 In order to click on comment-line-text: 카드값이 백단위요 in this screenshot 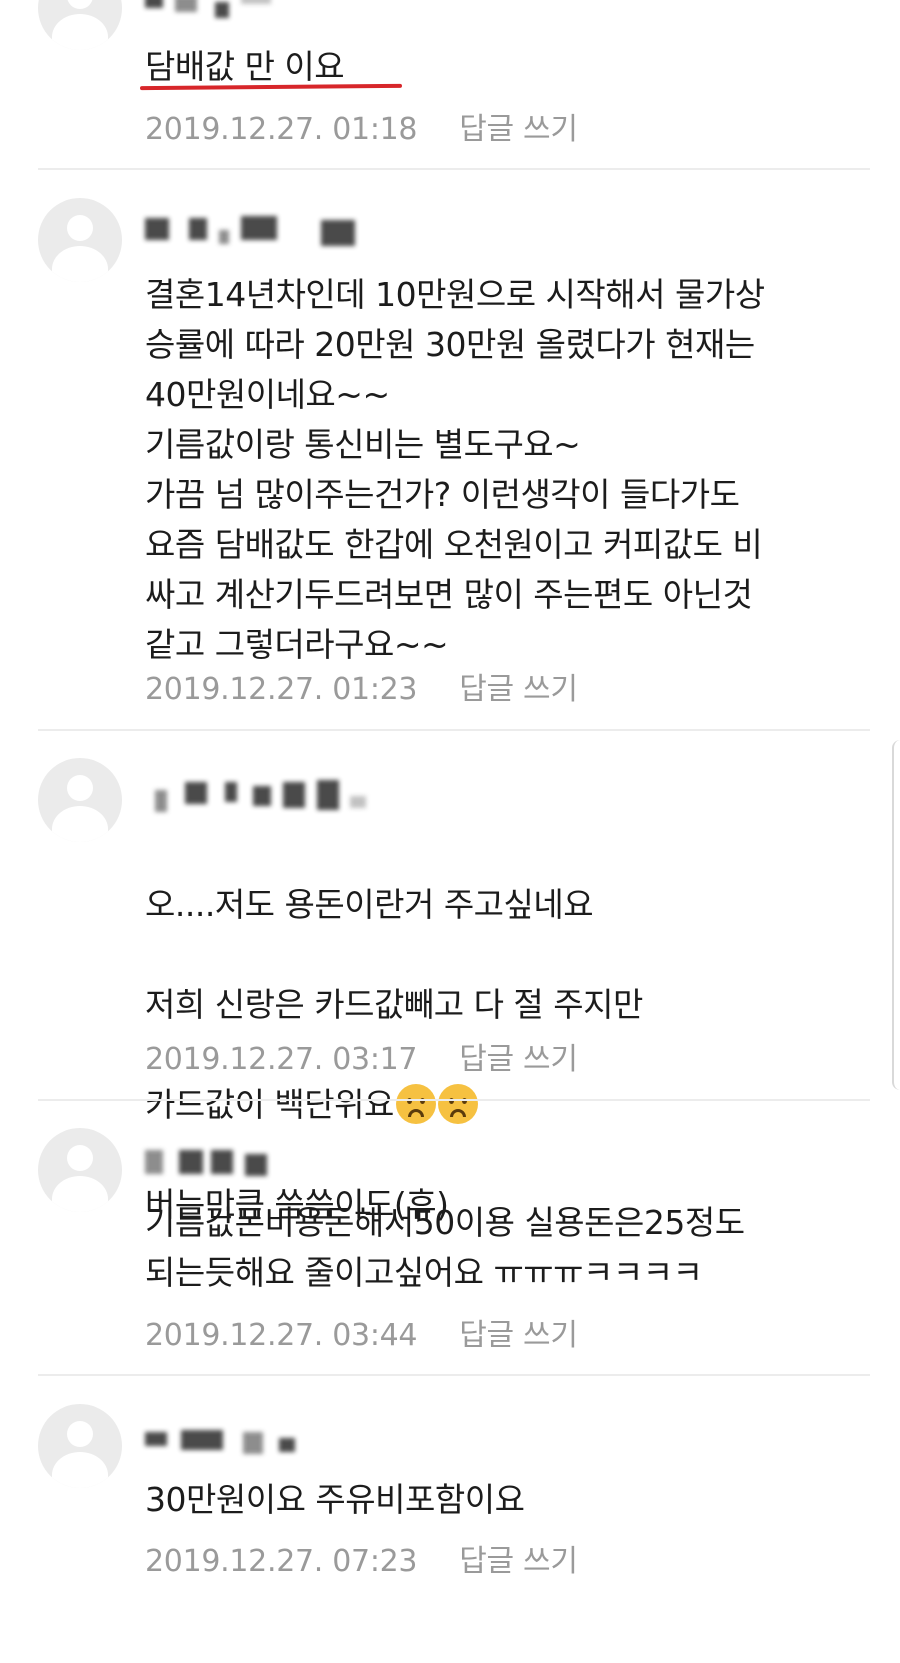, I will do `click(269, 1104)`.